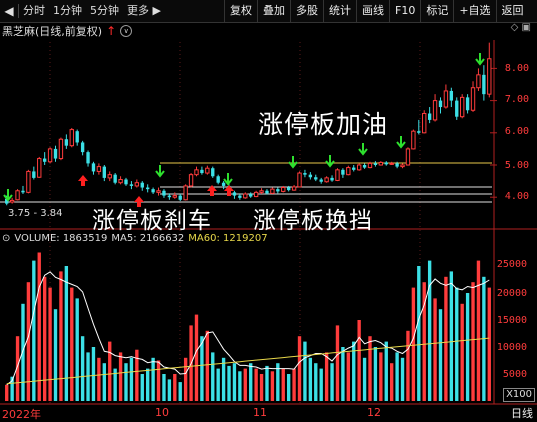 Image resolution: width=537 pixels, height=422 pixels. I want to click on volume-info-icon: ⊙, so click(6, 238).